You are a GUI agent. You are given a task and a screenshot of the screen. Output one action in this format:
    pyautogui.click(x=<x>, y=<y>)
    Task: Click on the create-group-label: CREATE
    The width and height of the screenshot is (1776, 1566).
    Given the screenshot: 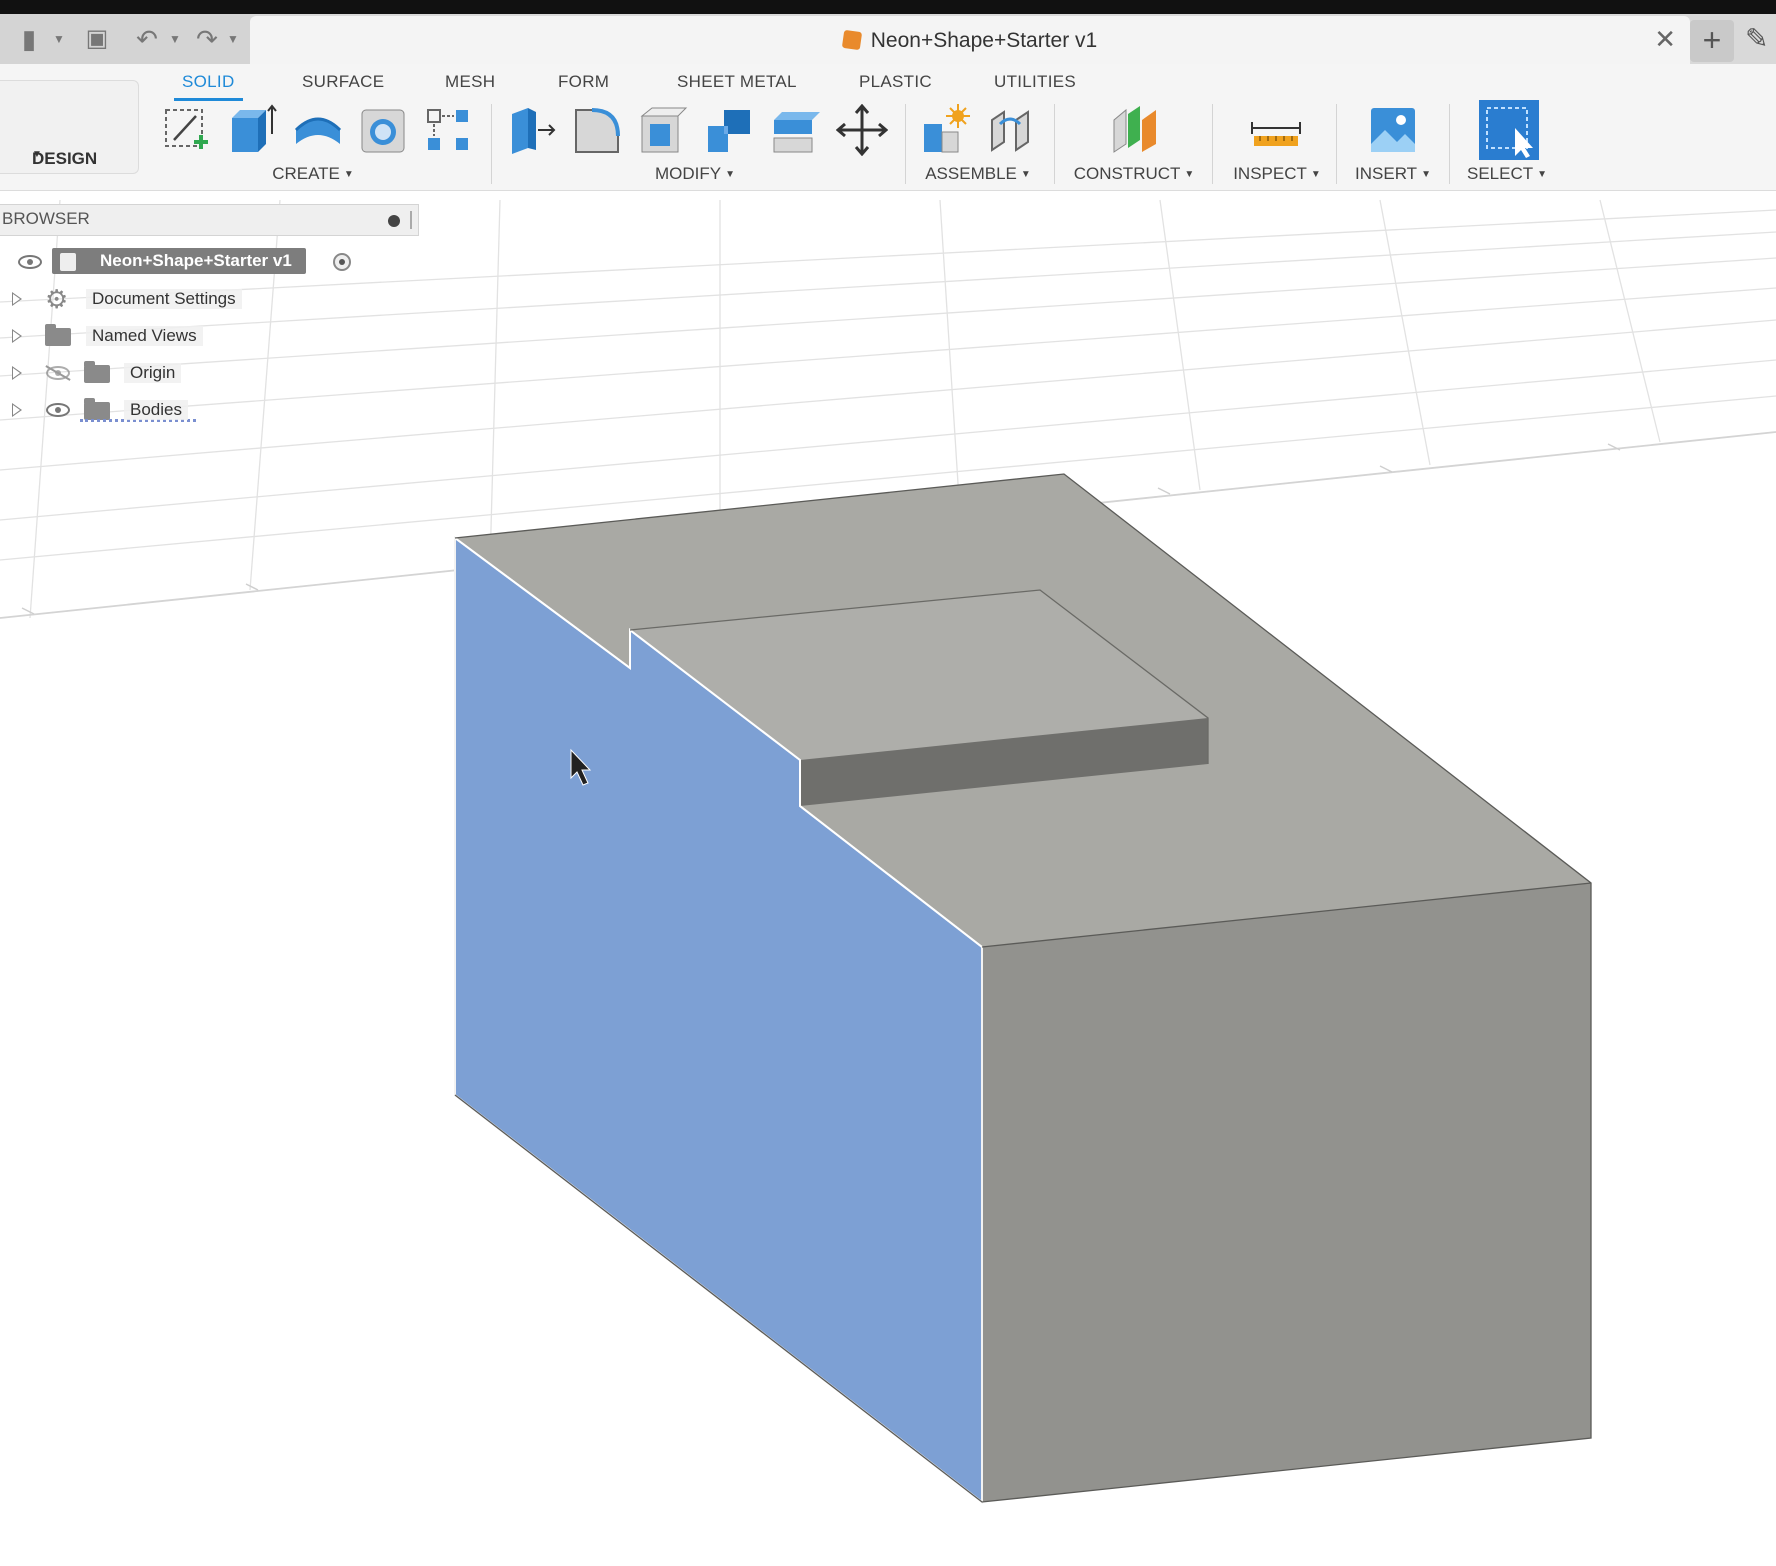 What is the action you would take?
    pyautogui.click(x=306, y=173)
    